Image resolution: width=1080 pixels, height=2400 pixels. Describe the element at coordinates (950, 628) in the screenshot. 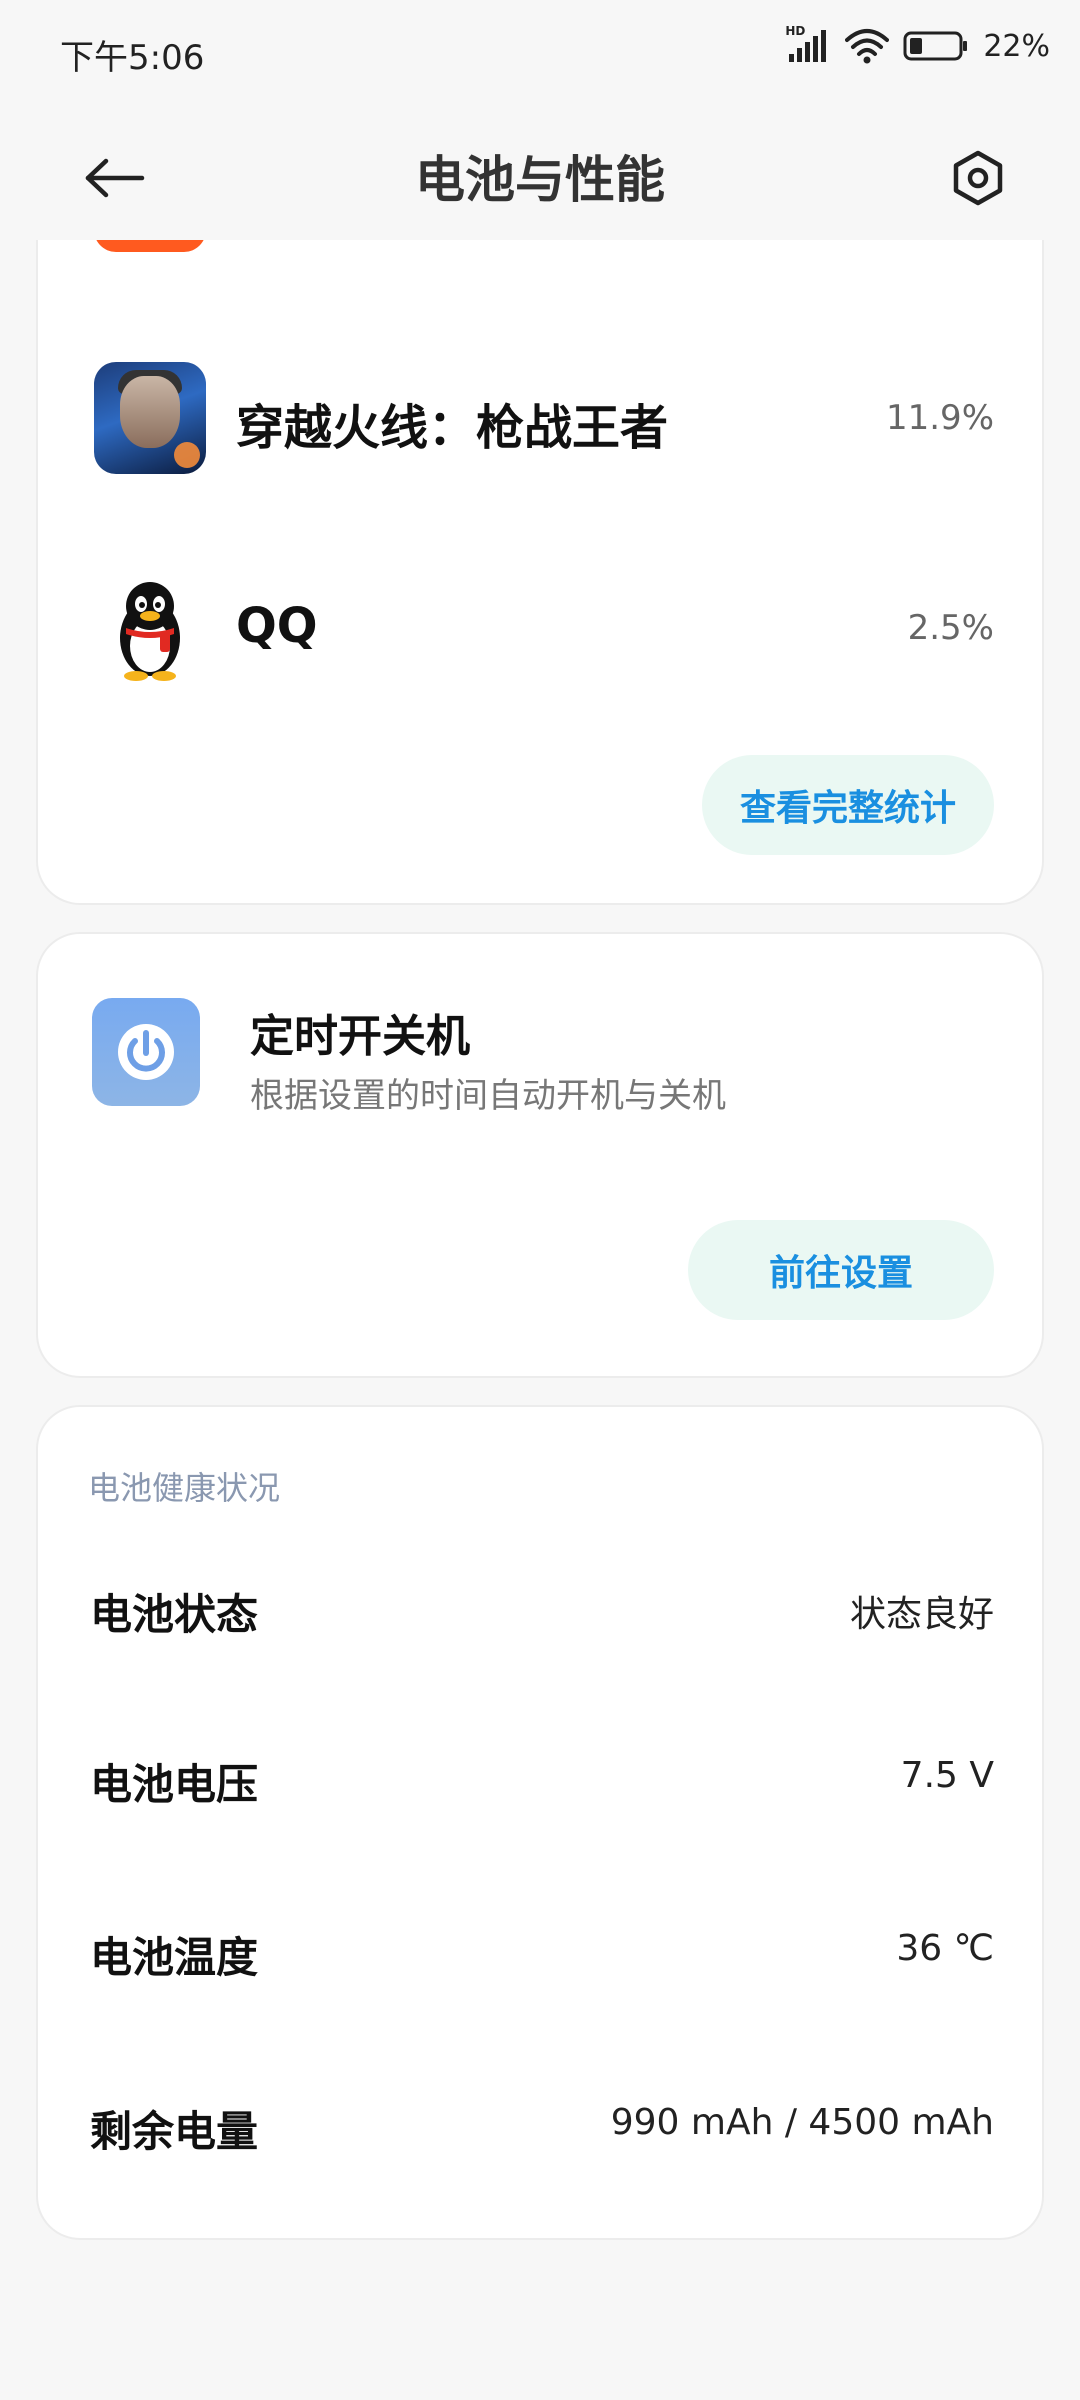

I see `app-percent: 2.5%` at that location.